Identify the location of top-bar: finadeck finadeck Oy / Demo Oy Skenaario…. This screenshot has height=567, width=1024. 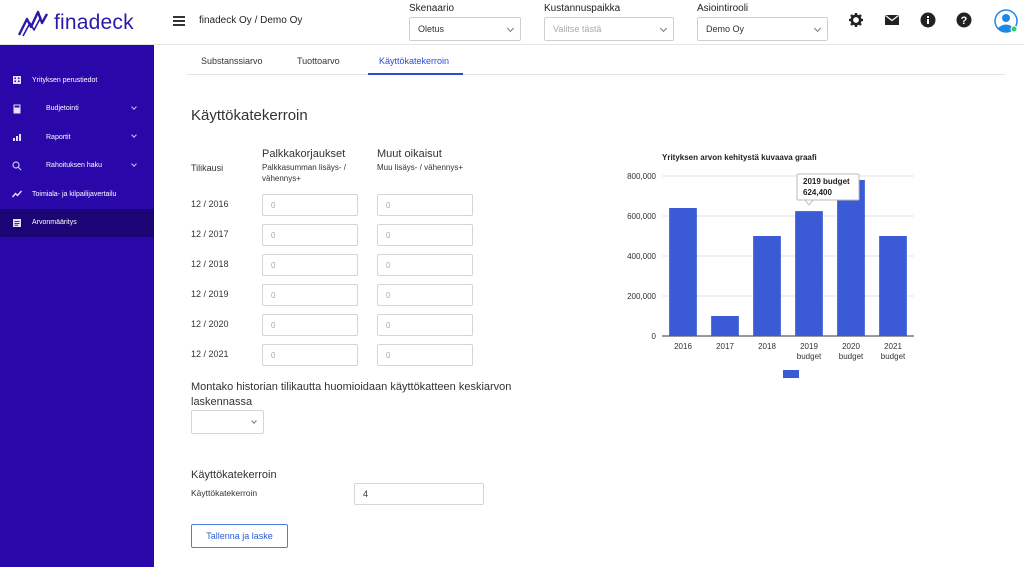
(512, 22).